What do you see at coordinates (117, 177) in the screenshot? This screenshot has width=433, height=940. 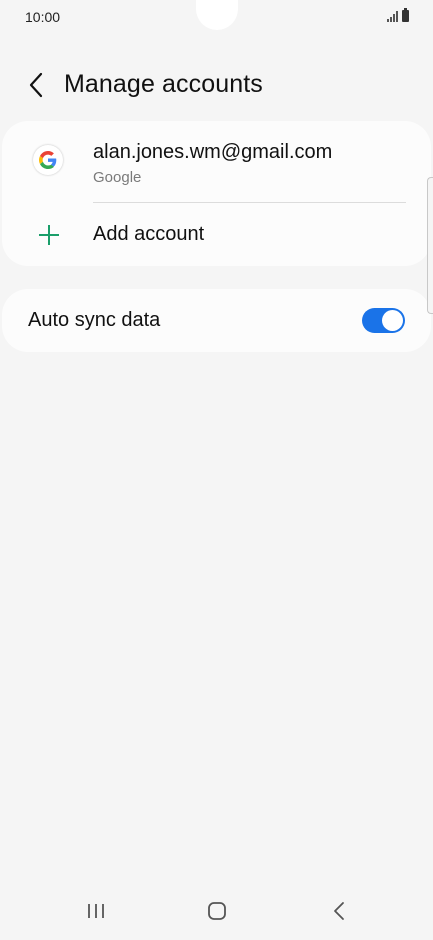 I see `account-type: Google` at bounding box center [117, 177].